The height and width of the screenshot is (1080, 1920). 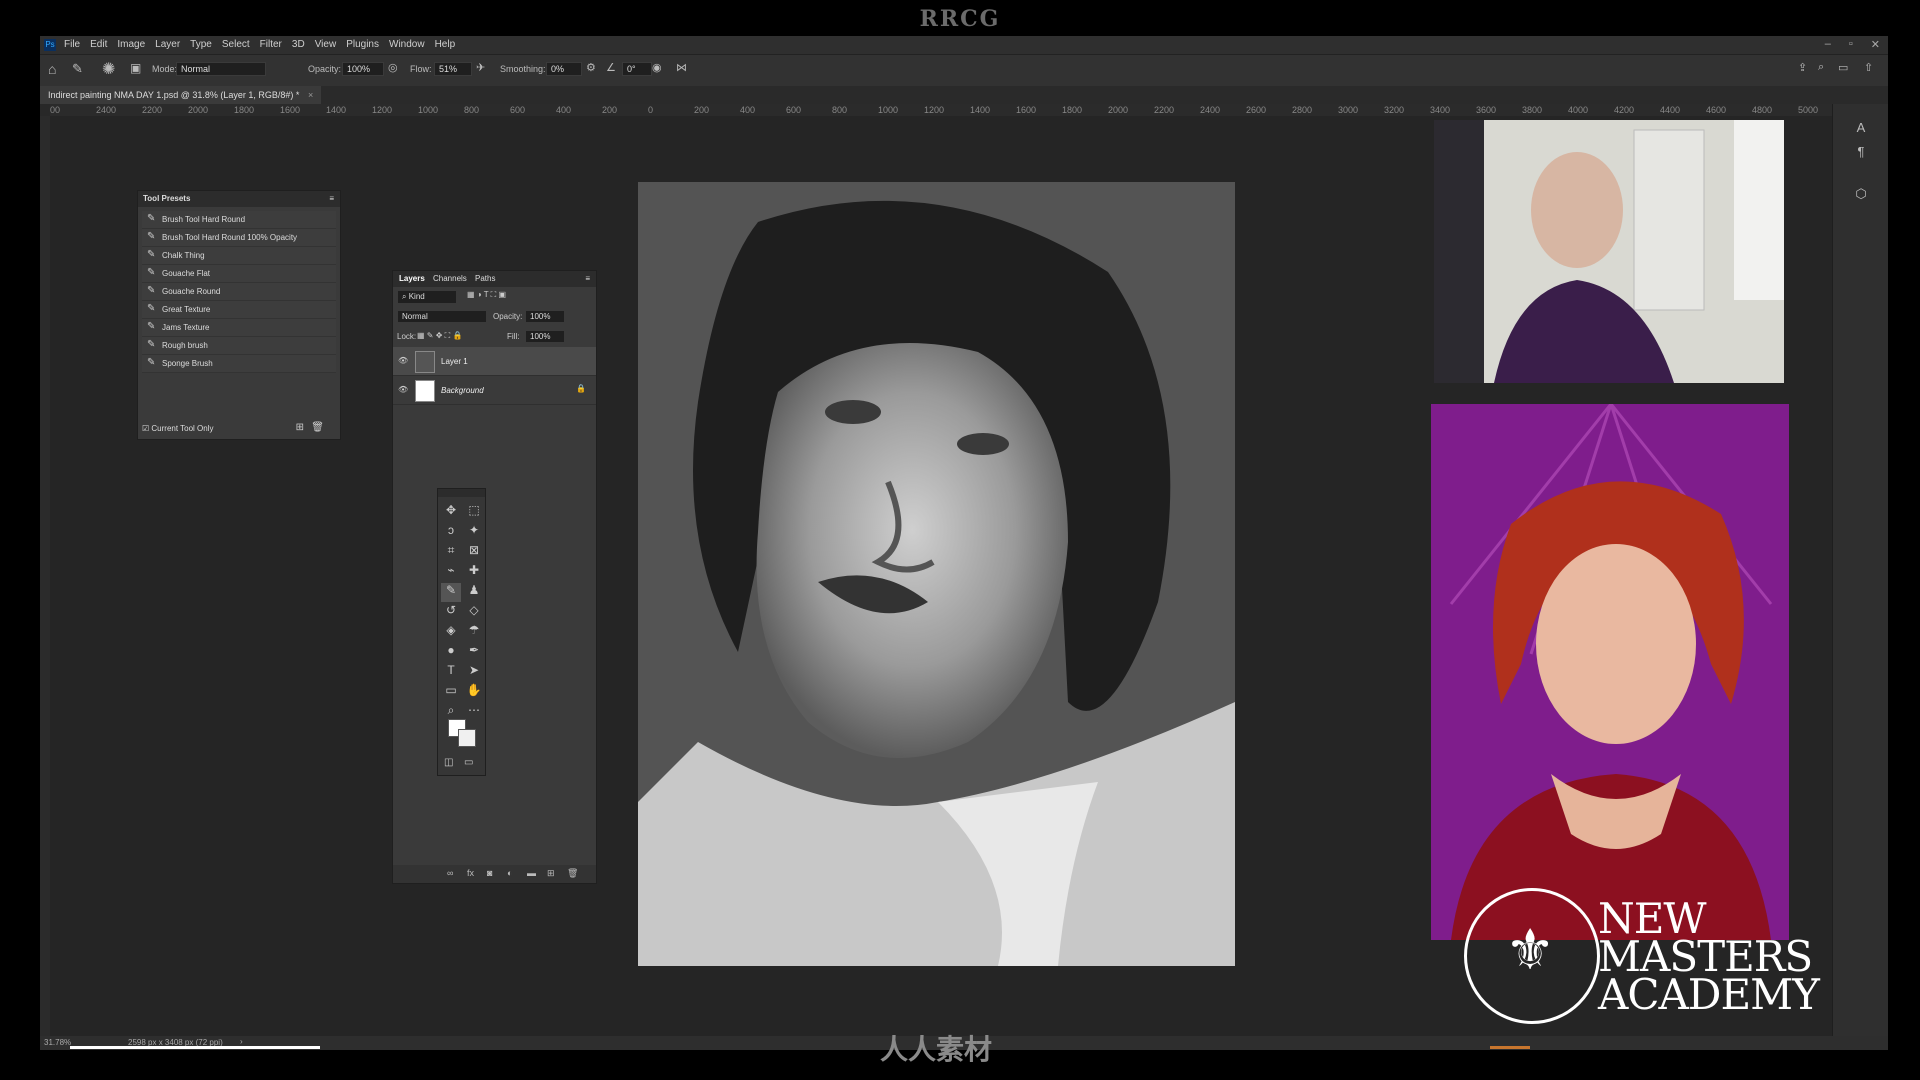 I want to click on preset-item: ✎ Chalk Thing, so click(x=239, y=256).